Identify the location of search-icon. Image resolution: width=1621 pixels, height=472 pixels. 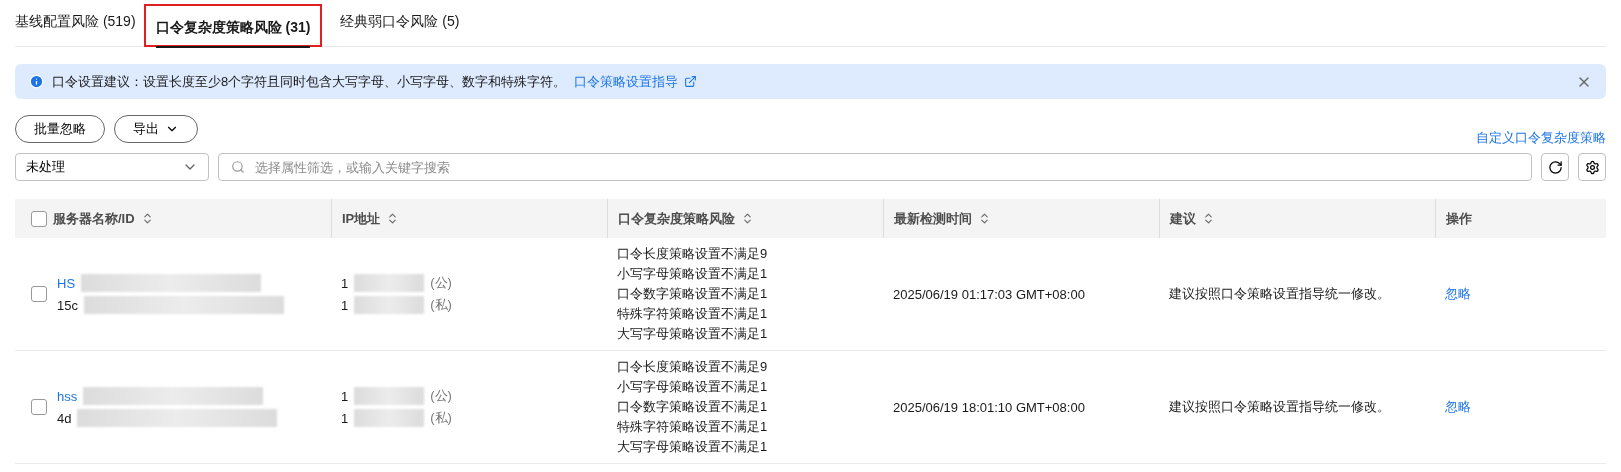
(238, 167).